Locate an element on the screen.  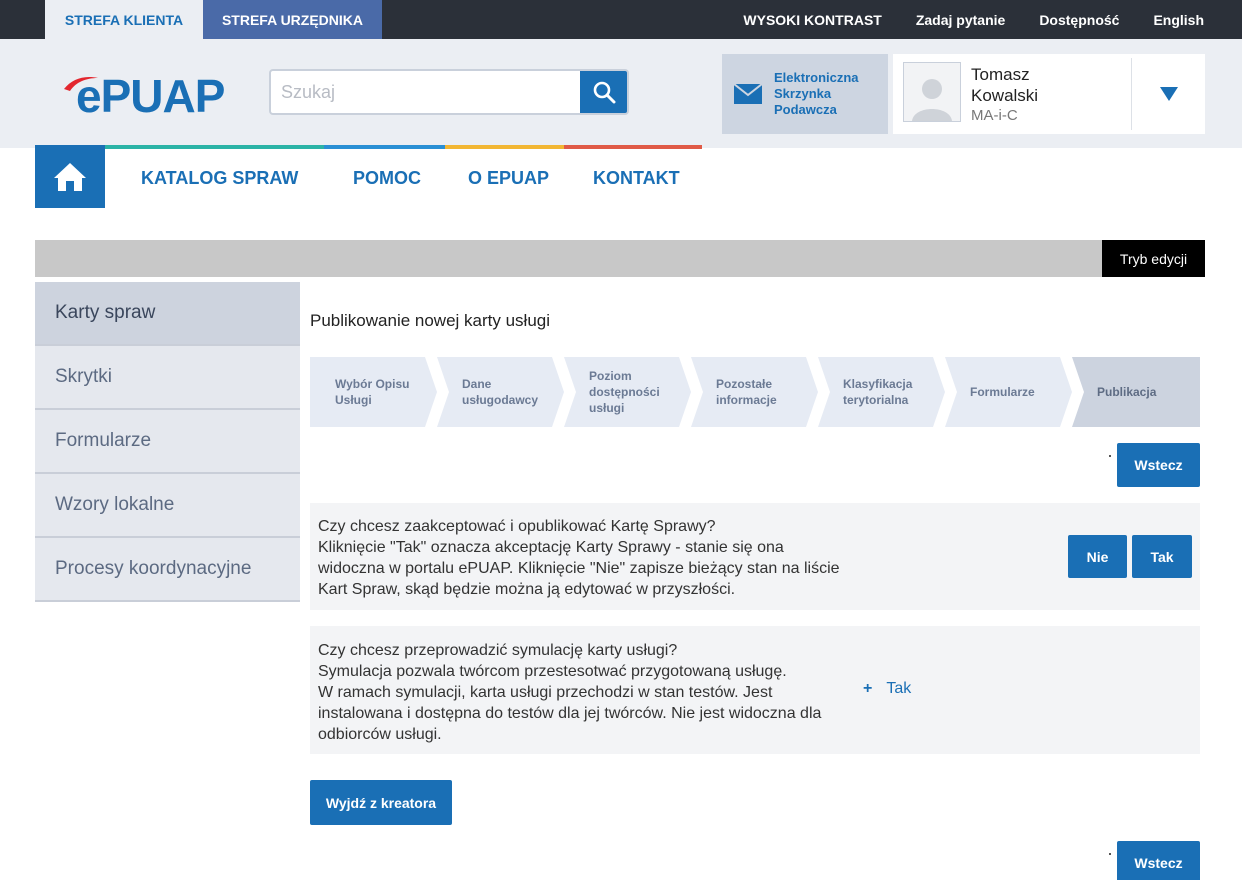
home-button is located at coordinates (70, 176).